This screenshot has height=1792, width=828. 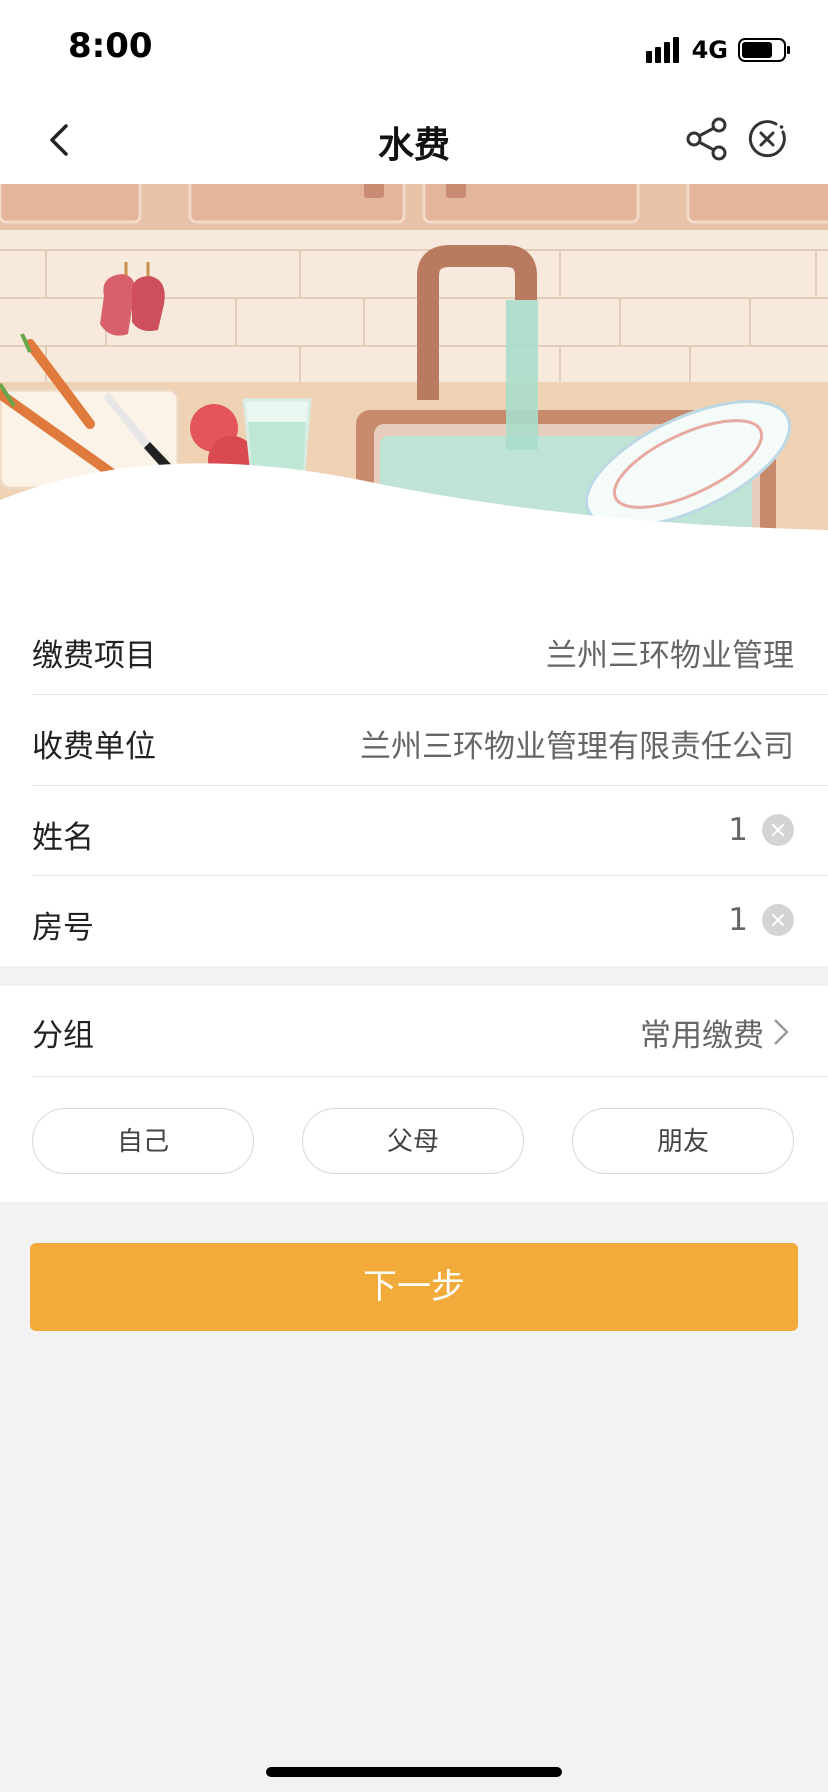 I want to click on chevron-right-icon, so click(x=781, y=1032).